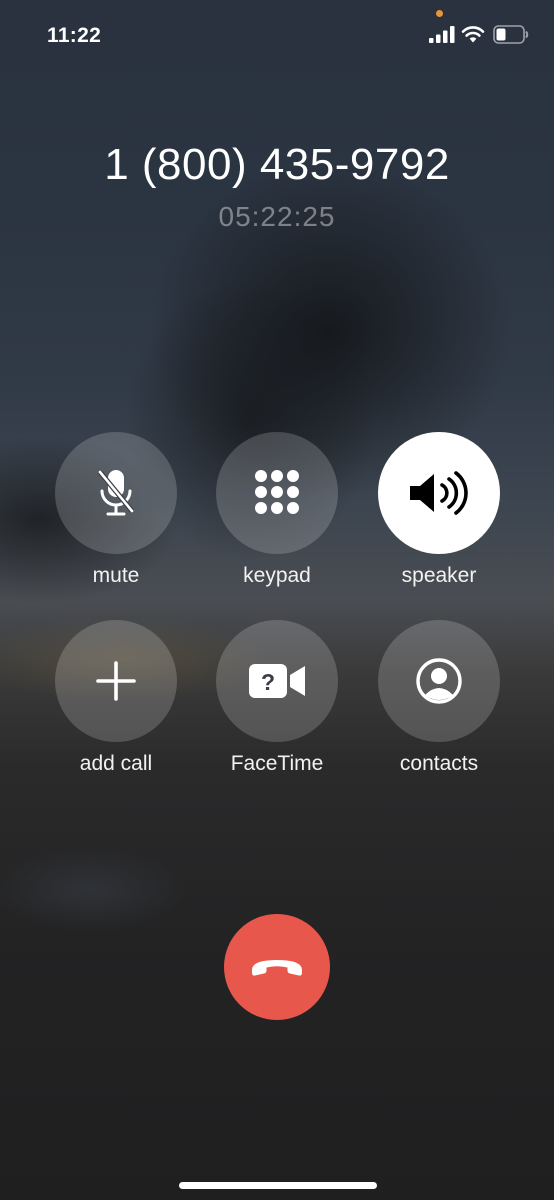  I want to click on add-call-button, so click(116, 681).